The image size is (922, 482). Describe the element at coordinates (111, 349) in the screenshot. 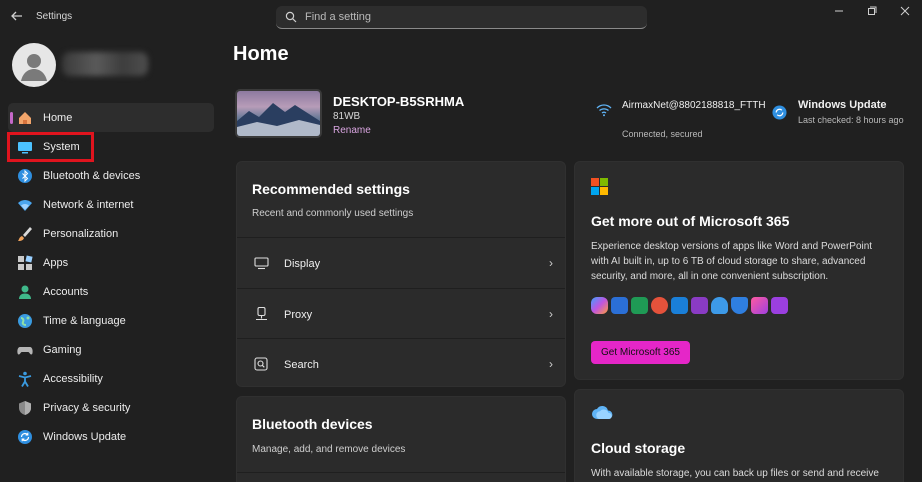

I see `sidebar-item-gaming: Gaming` at that location.